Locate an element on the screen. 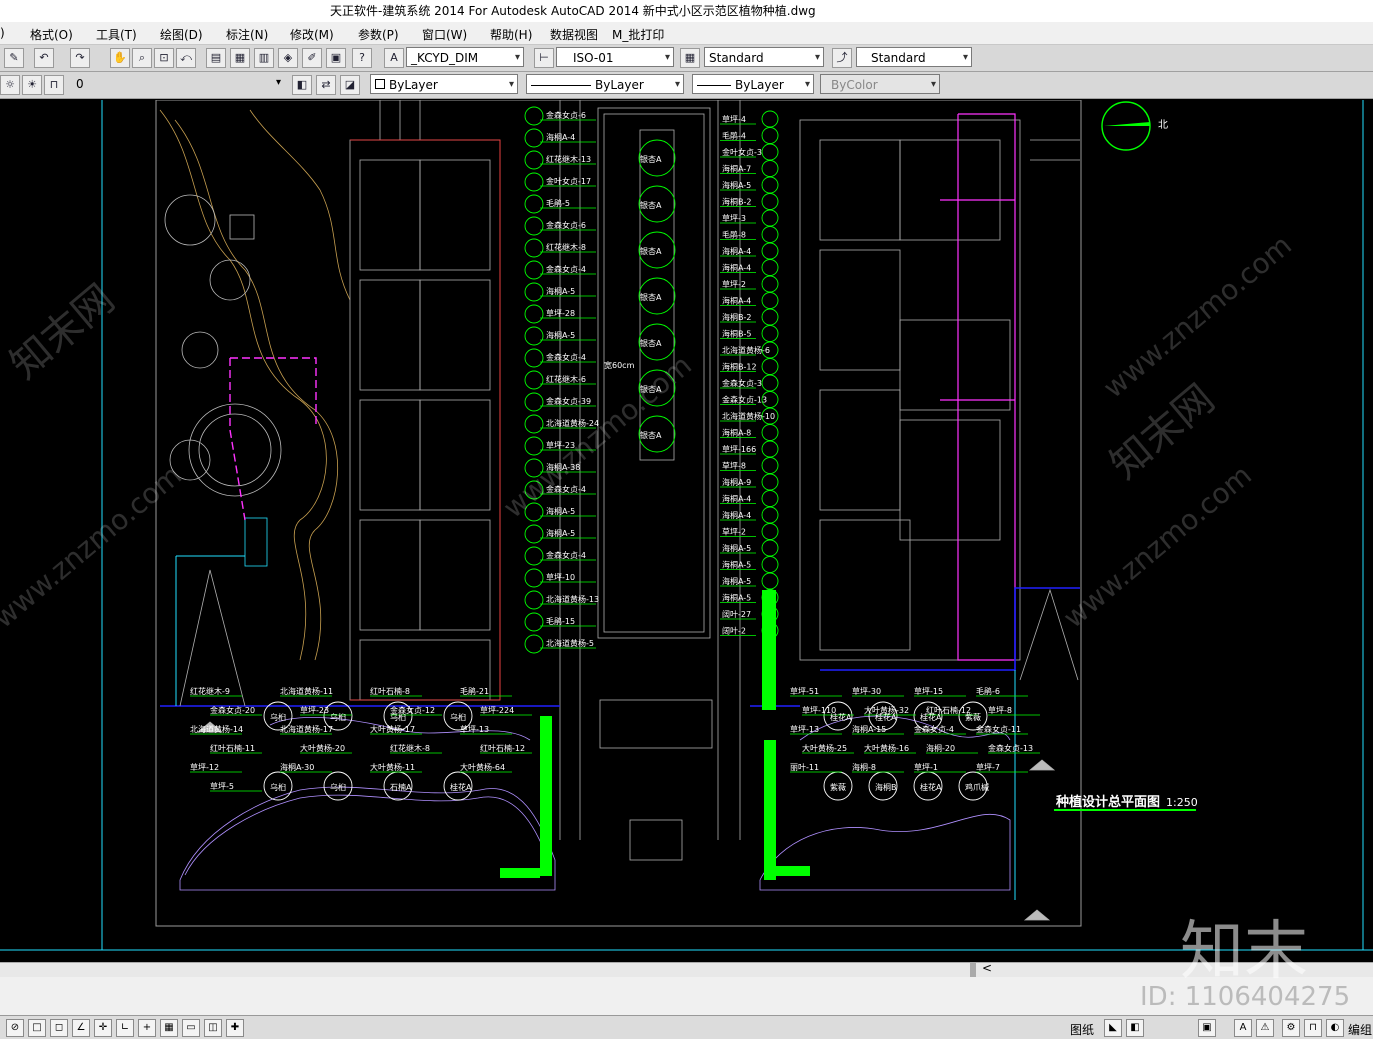 This screenshot has height=1039, width=1373. green-hedges is located at coordinates (655, 735).